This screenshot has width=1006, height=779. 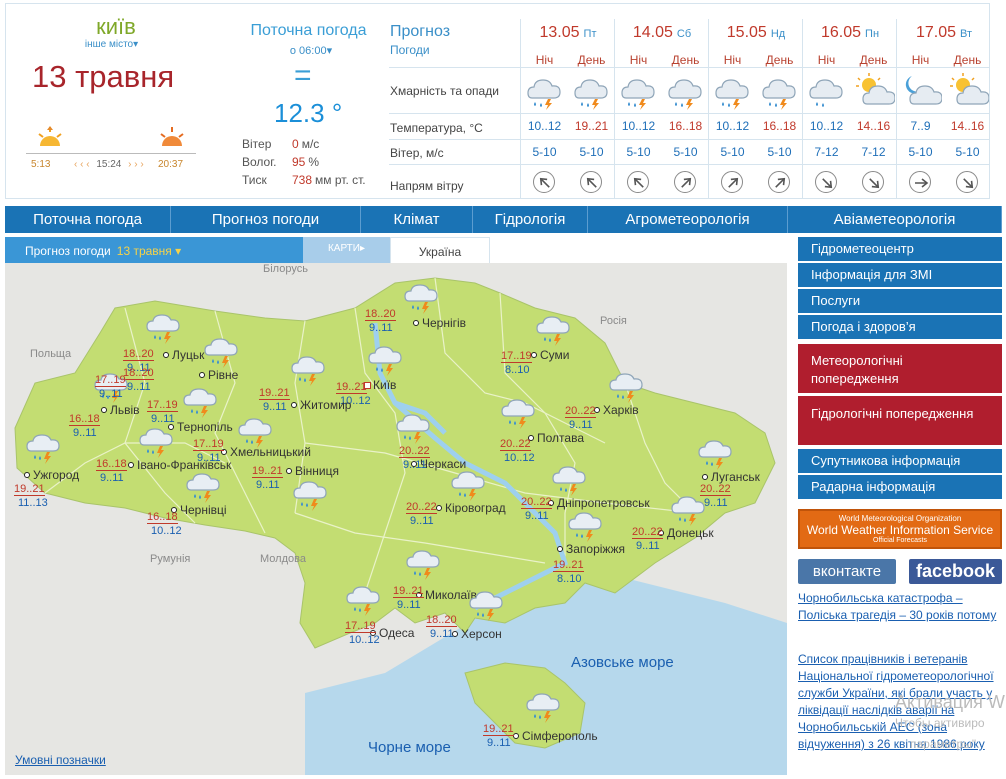 I want to click on current-temperature: 12.3 °, so click(x=308, y=113).